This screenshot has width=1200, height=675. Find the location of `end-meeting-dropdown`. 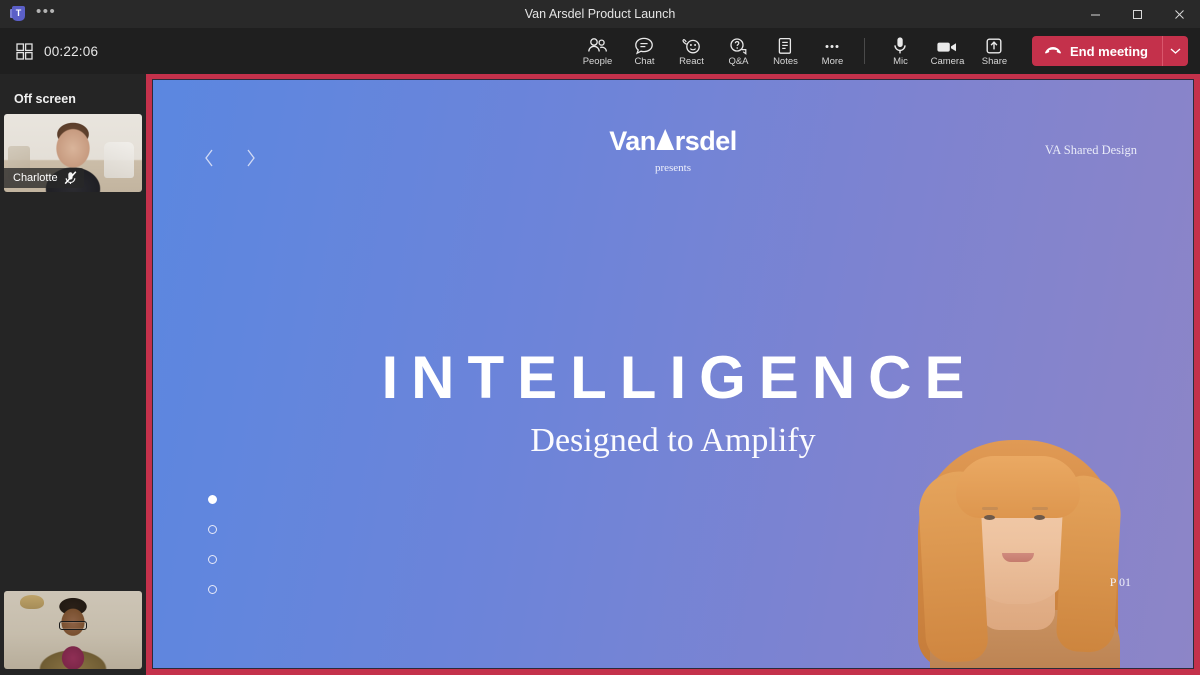

end-meeting-dropdown is located at coordinates (1175, 51).